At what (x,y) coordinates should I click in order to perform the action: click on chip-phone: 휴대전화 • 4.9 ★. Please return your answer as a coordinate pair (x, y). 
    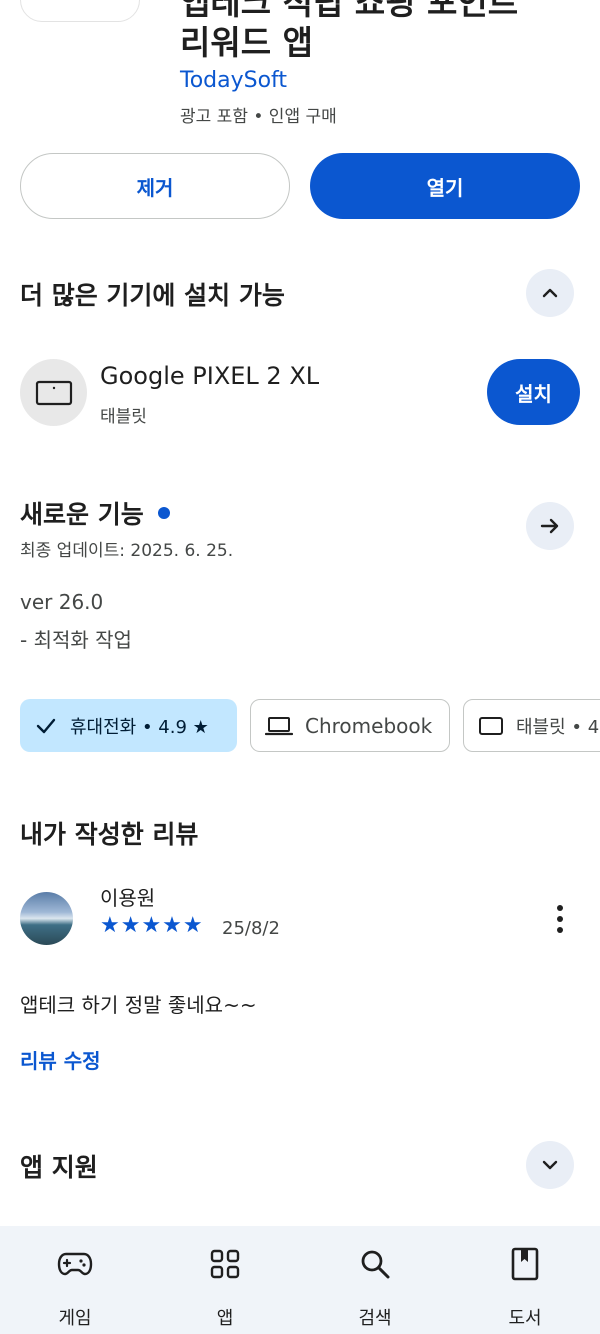
    Looking at the image, I should click on (128, 725).